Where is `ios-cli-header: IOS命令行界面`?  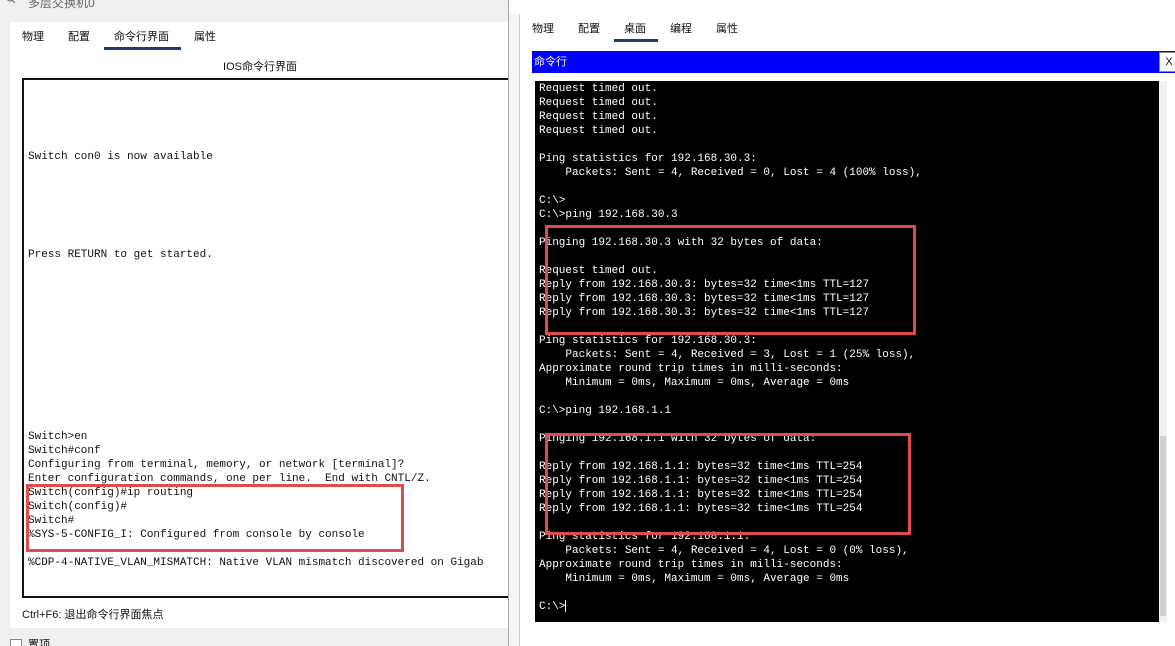 ios-cli-header: IOS命令行界面 is located at coordinates (260, 67).